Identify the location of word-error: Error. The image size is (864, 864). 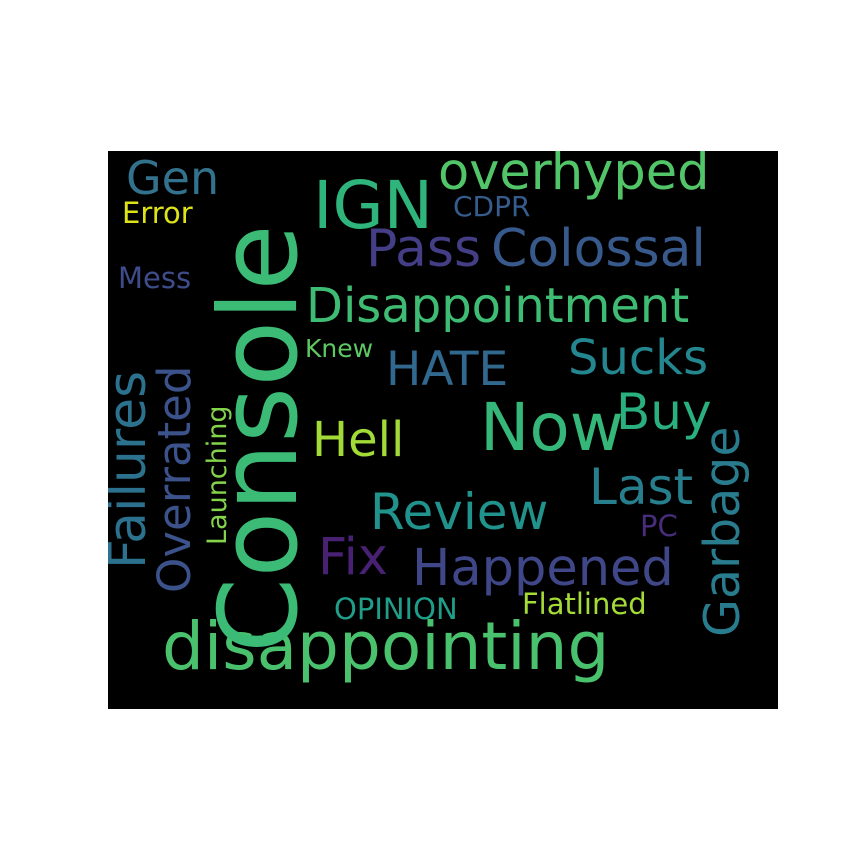
(157, 213).